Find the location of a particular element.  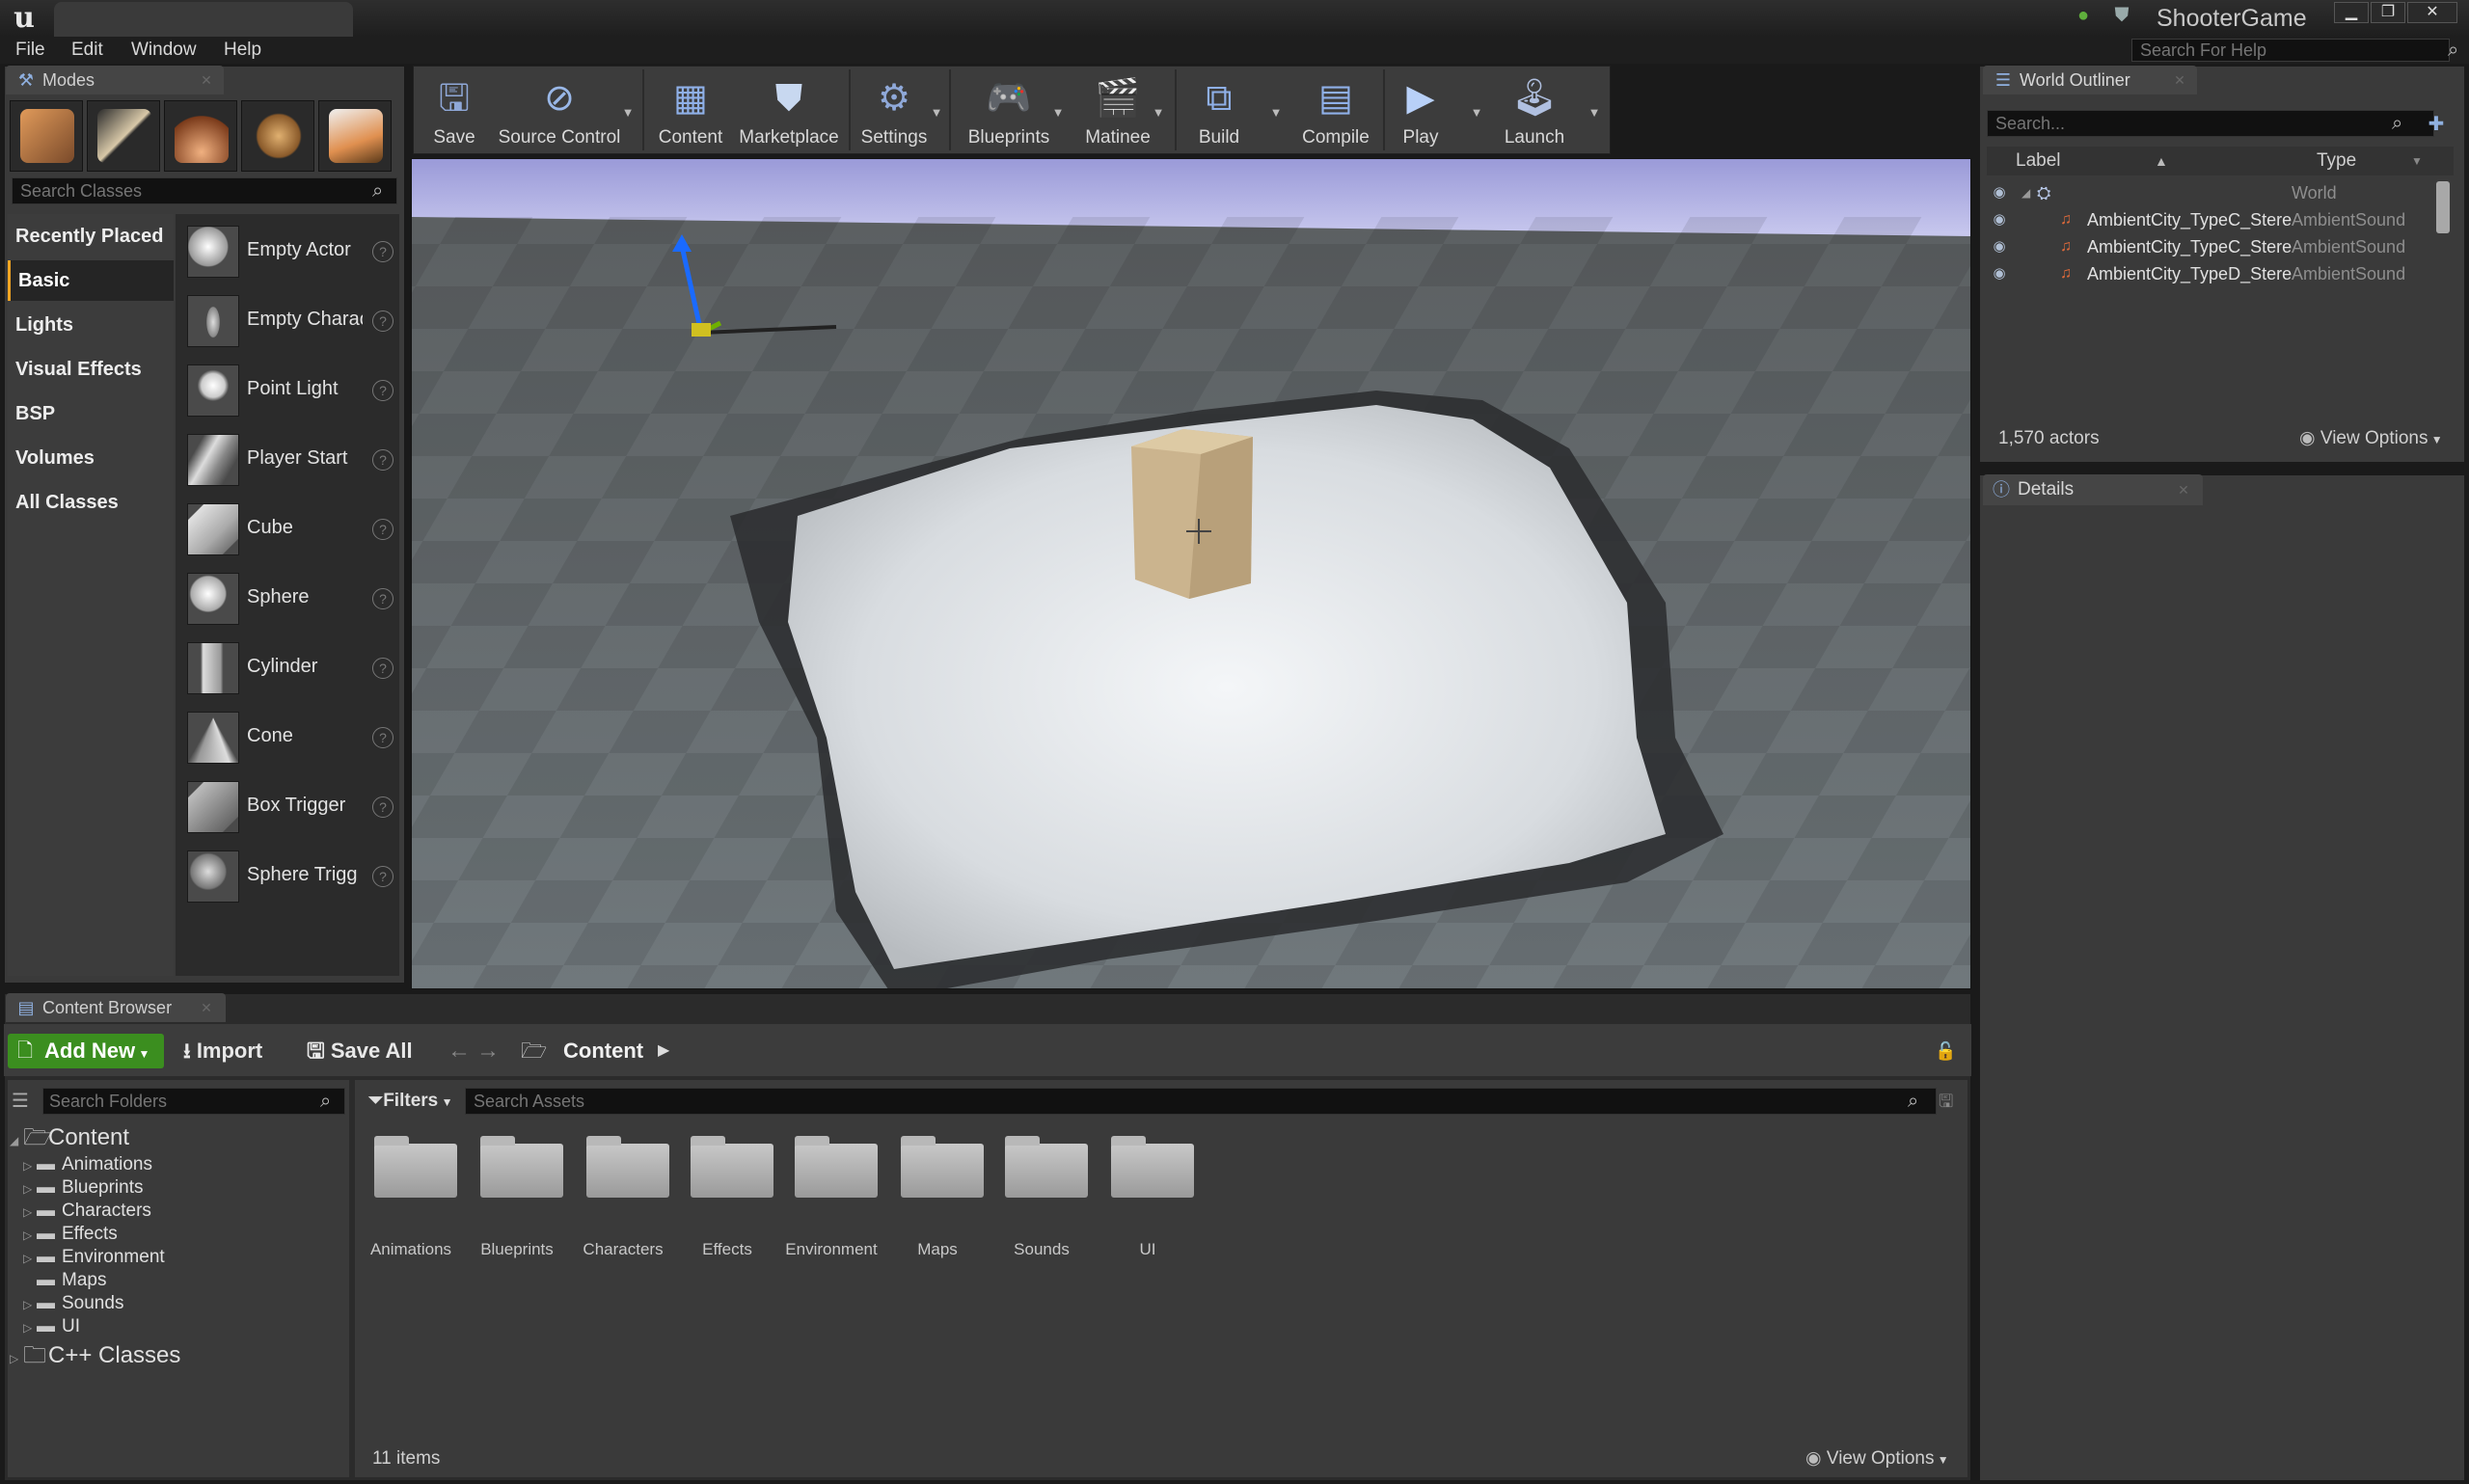

source-control-button: ⊘ Source Control is located at coordinates (559, 110).